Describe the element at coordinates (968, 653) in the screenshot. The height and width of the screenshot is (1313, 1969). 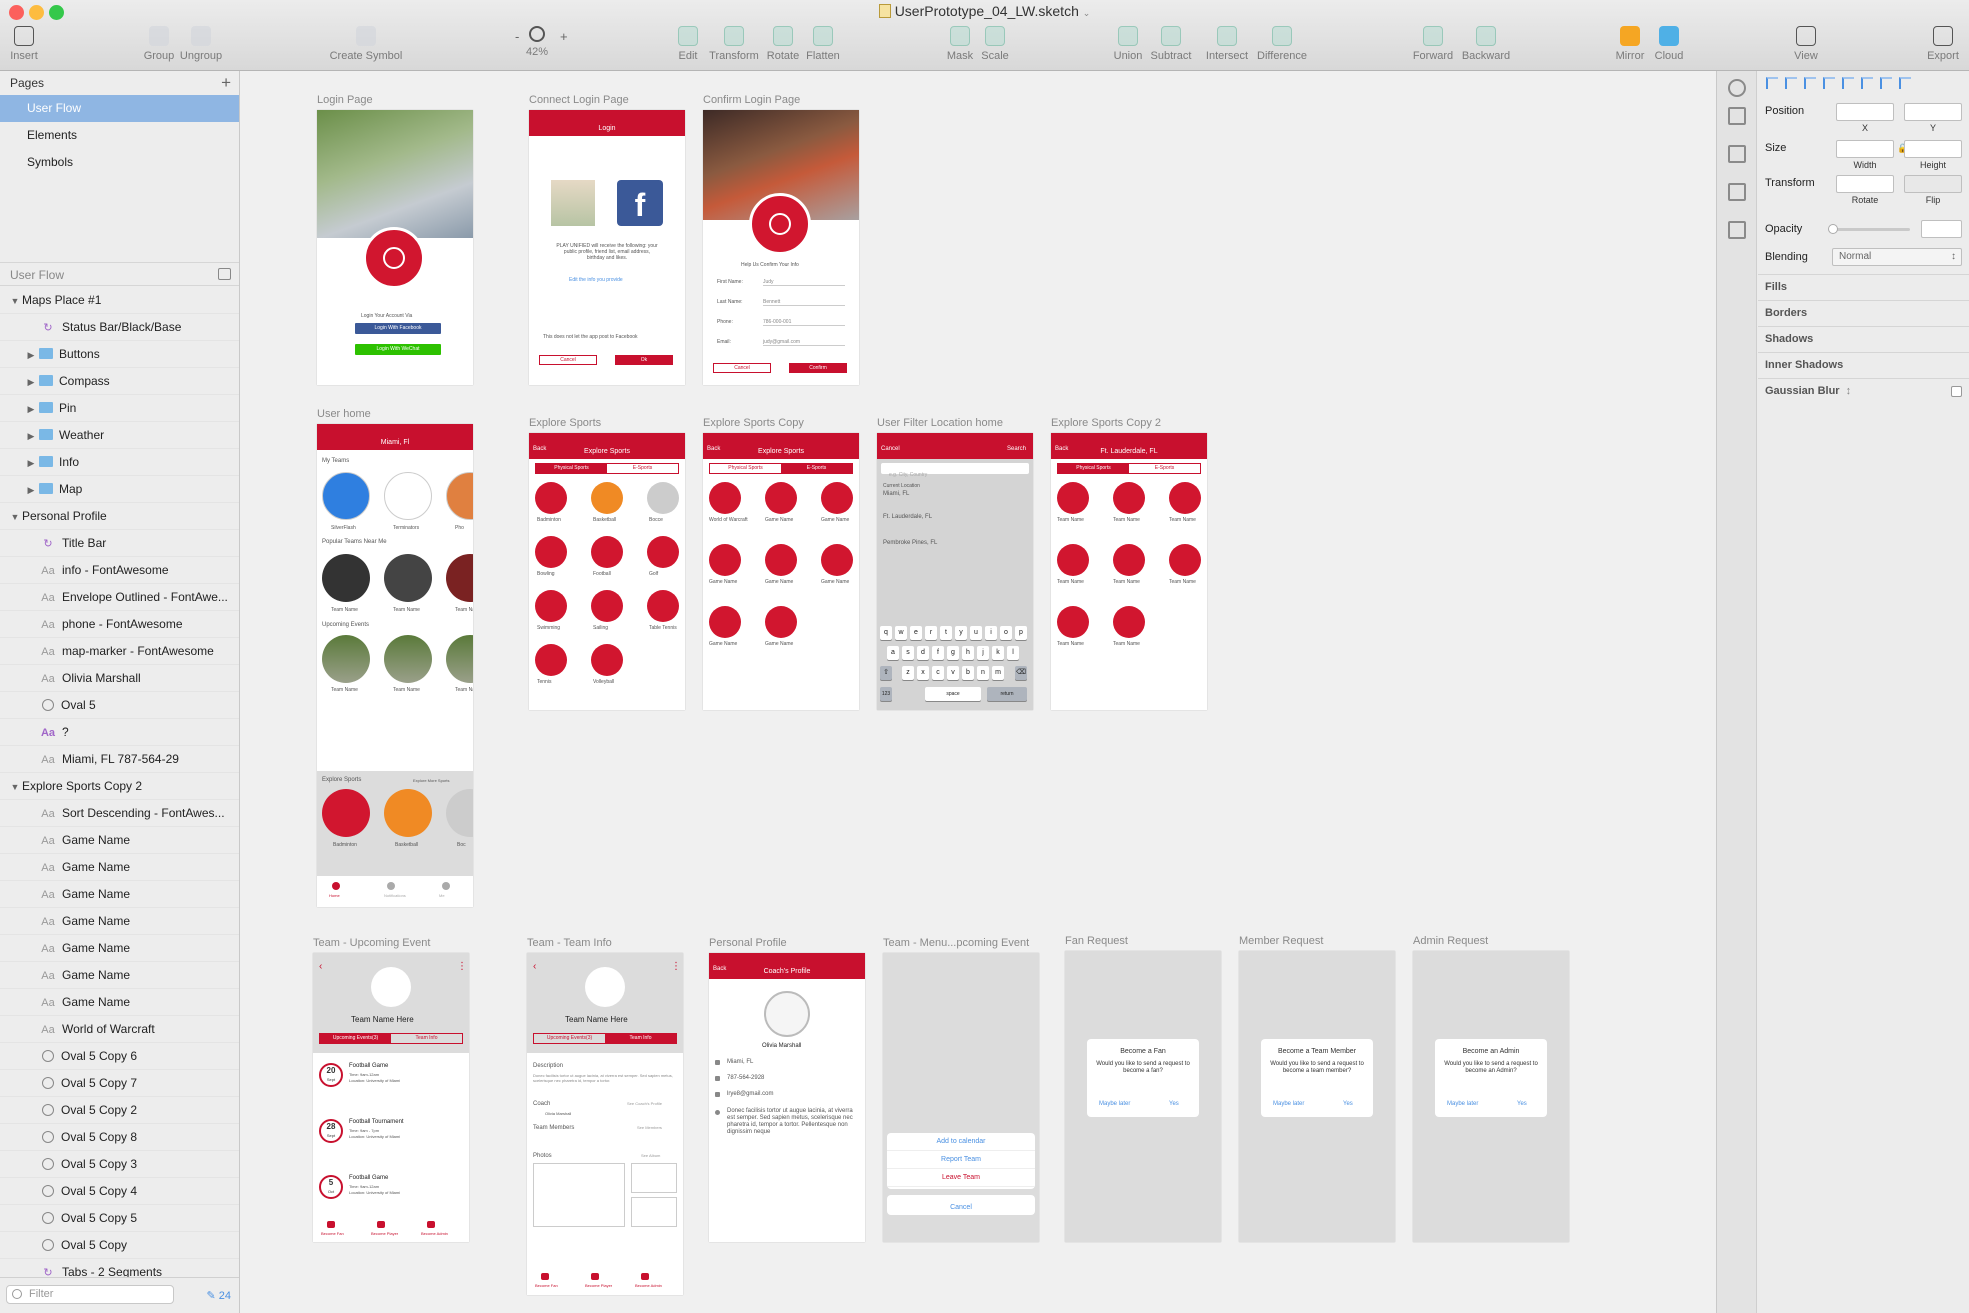
I see `keyboard-key: h` at that location.